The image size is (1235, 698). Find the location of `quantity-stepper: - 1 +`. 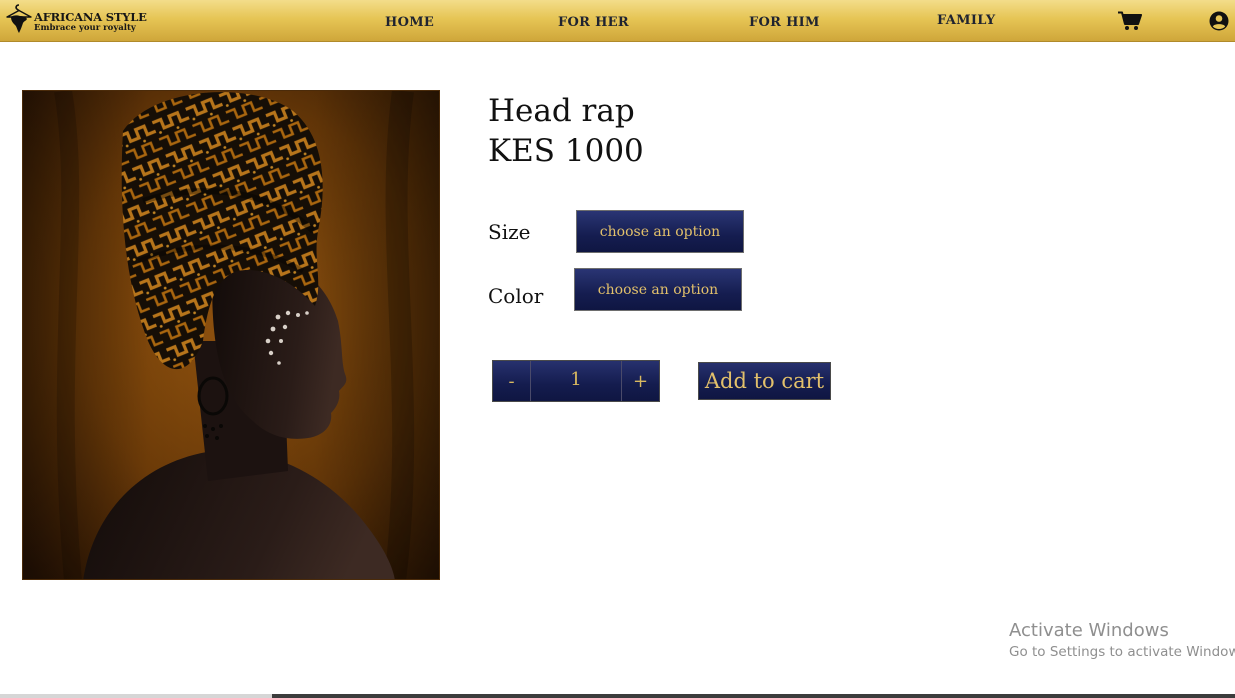

quantity-stepper: - 1 + is located at coordinates (576, 381).